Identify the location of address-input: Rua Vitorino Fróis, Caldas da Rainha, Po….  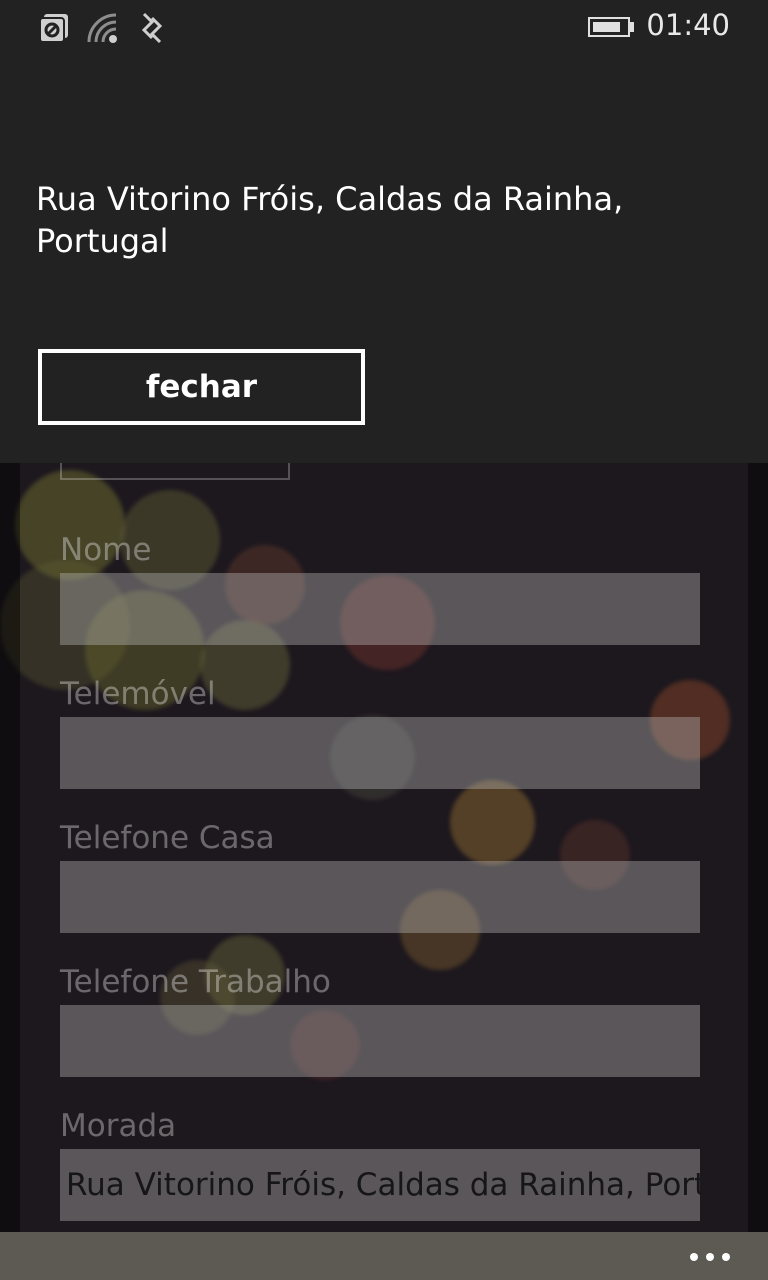
(380, 1185).